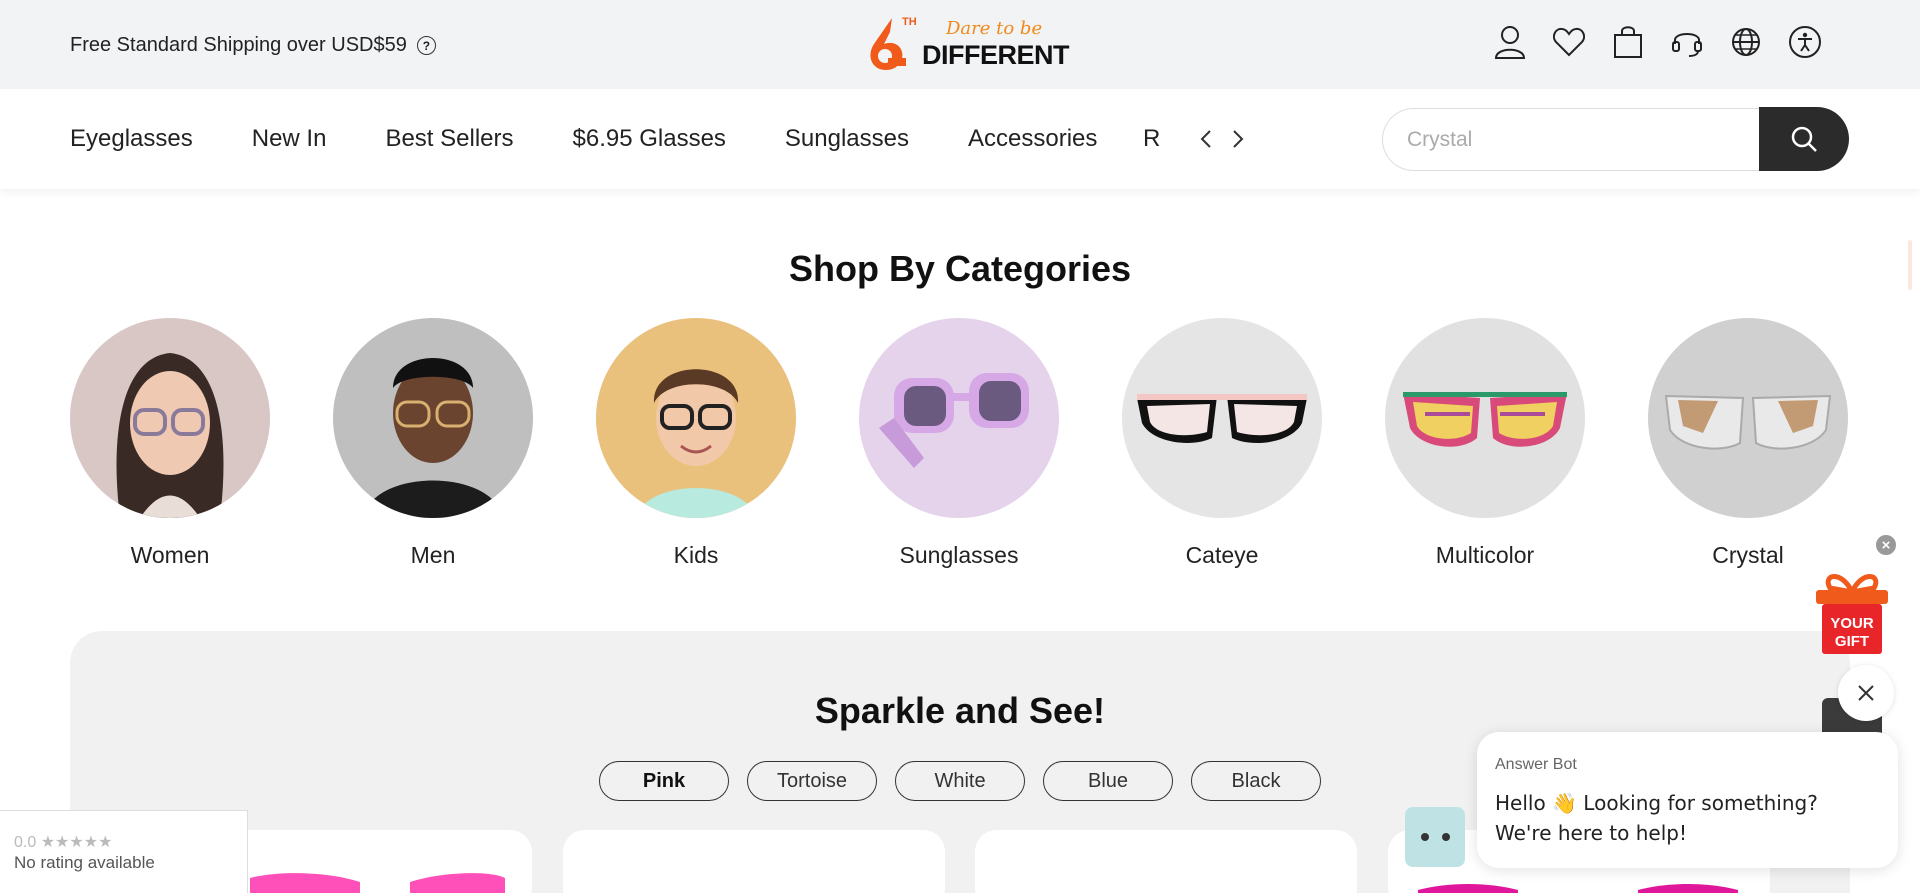 The height and width of the screenshot is (893, 1920). Describe the element at coordinates (1627, 41) in the screenshot. I see `bag-icon` at that location.